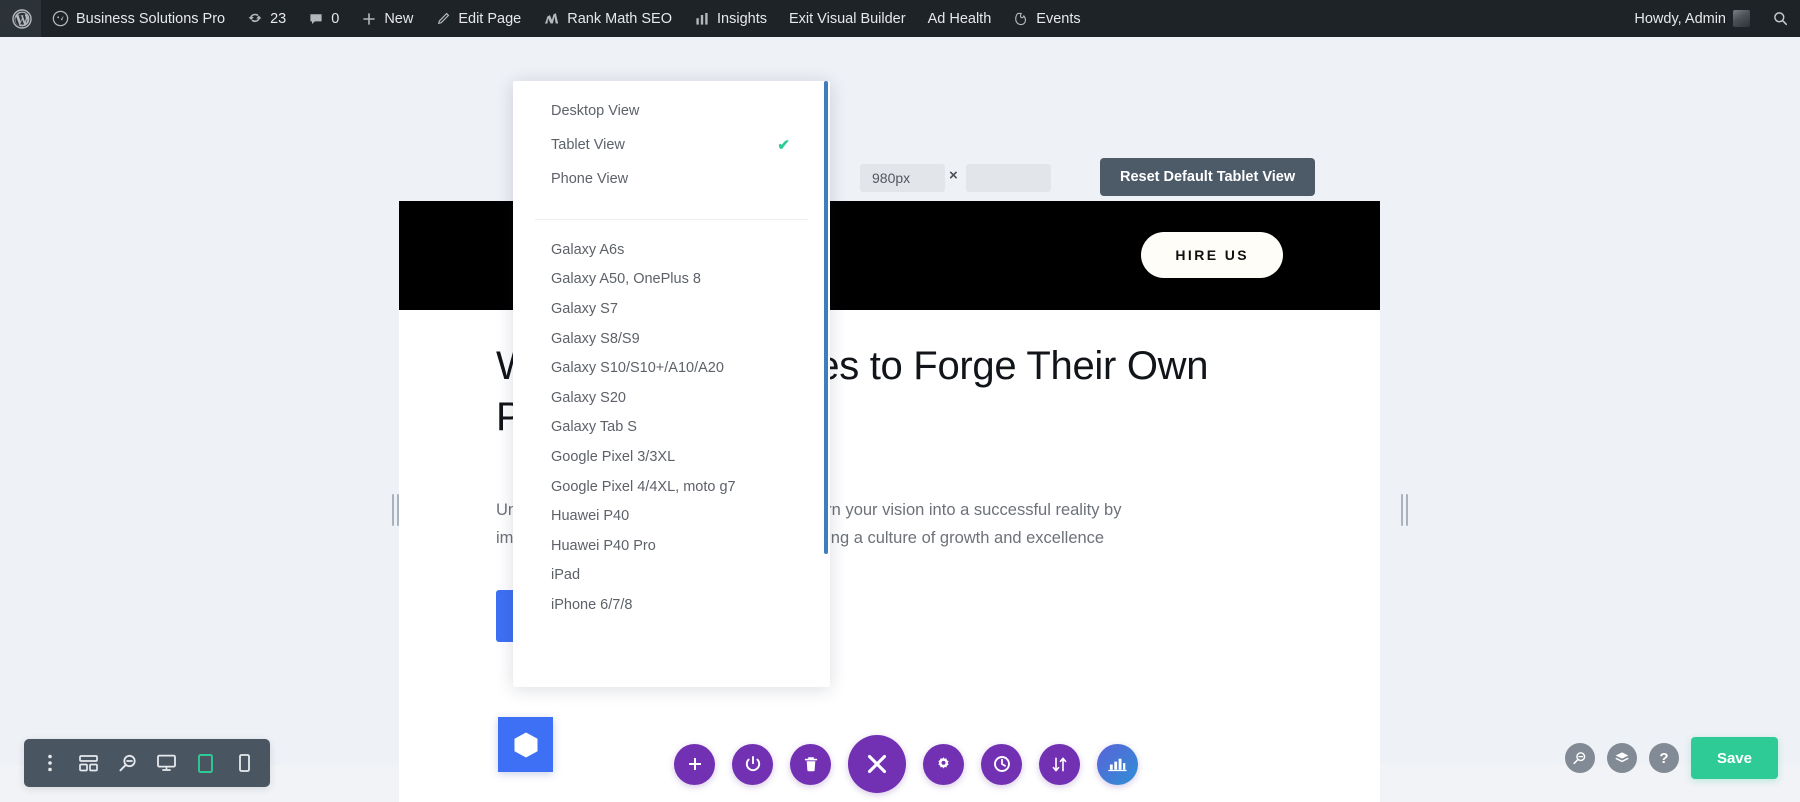  What do you see at coordinates (1021, 19) in the screenshot?
I see `events-icon` at bounding box center [1021, 19].